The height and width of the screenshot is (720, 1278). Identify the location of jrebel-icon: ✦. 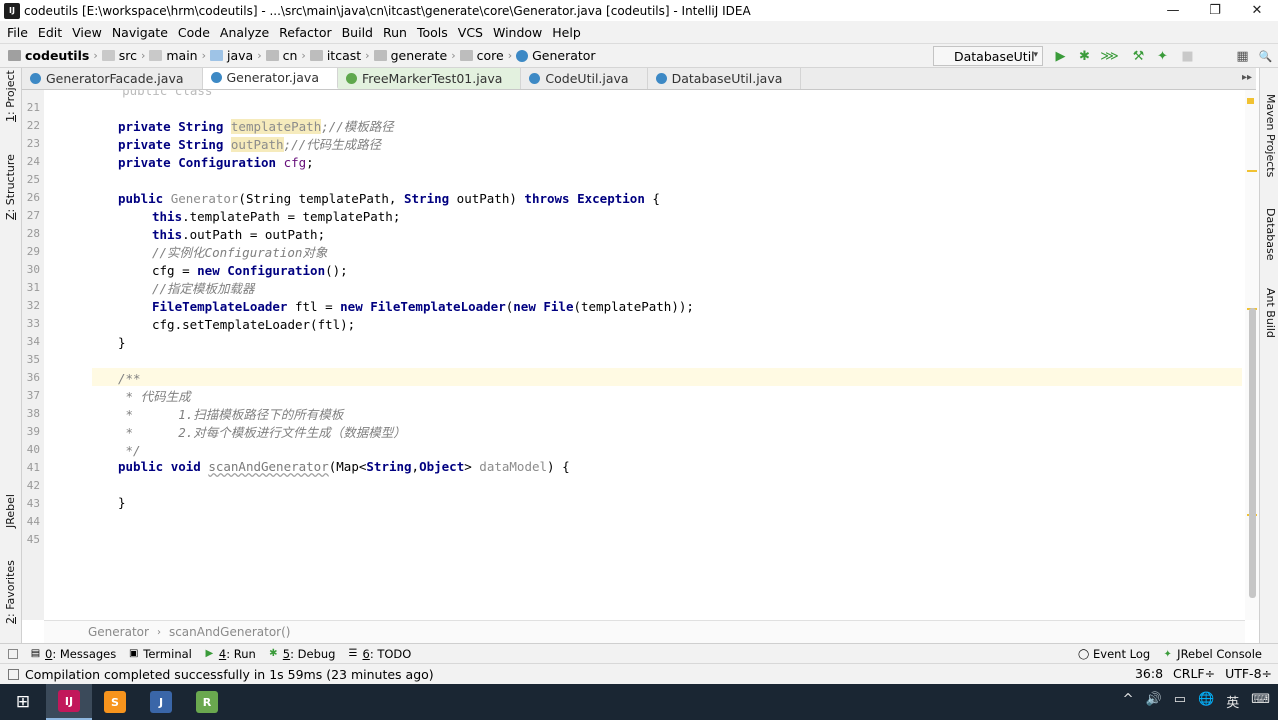
(1162, 56).